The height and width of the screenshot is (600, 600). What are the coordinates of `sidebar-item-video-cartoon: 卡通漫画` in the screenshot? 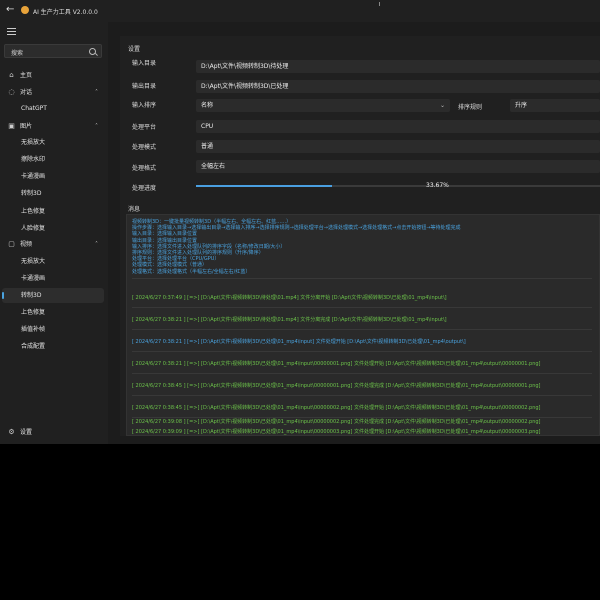 It's located at (53, 278).